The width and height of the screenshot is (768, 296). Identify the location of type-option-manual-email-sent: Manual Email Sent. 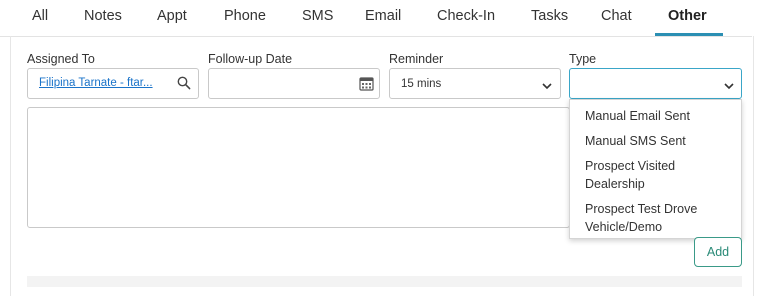
(660, 116).